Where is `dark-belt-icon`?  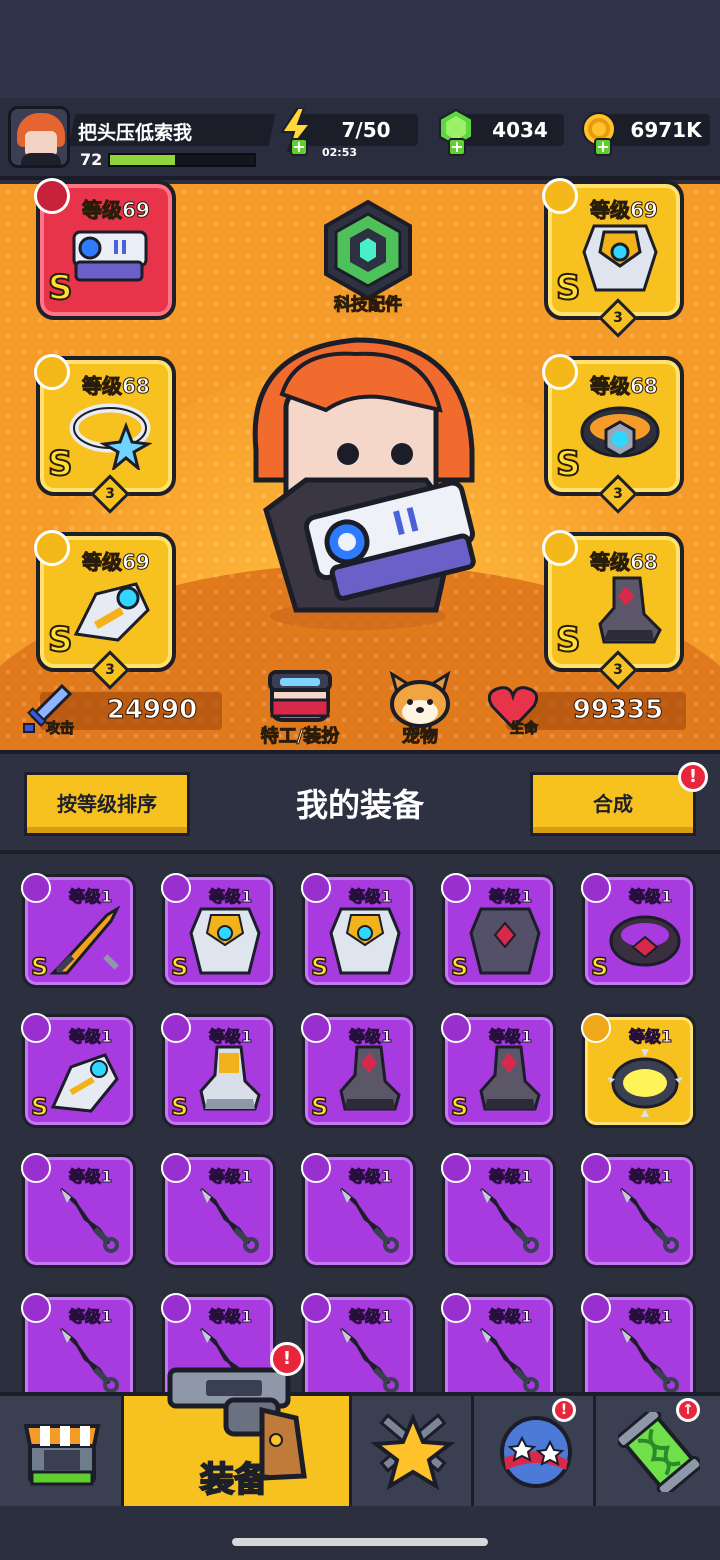
dark-belt-icon is located at coordinates (645, 941).